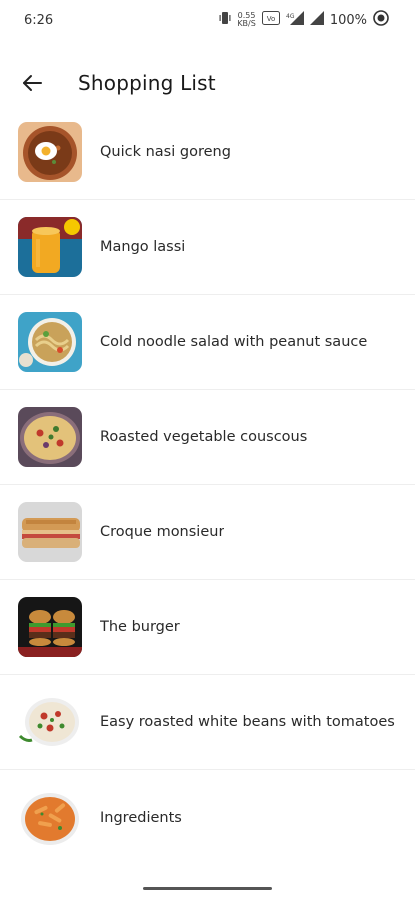  I want to click on network-speed-icon: 0.55 KB/S, so click(246, 20).